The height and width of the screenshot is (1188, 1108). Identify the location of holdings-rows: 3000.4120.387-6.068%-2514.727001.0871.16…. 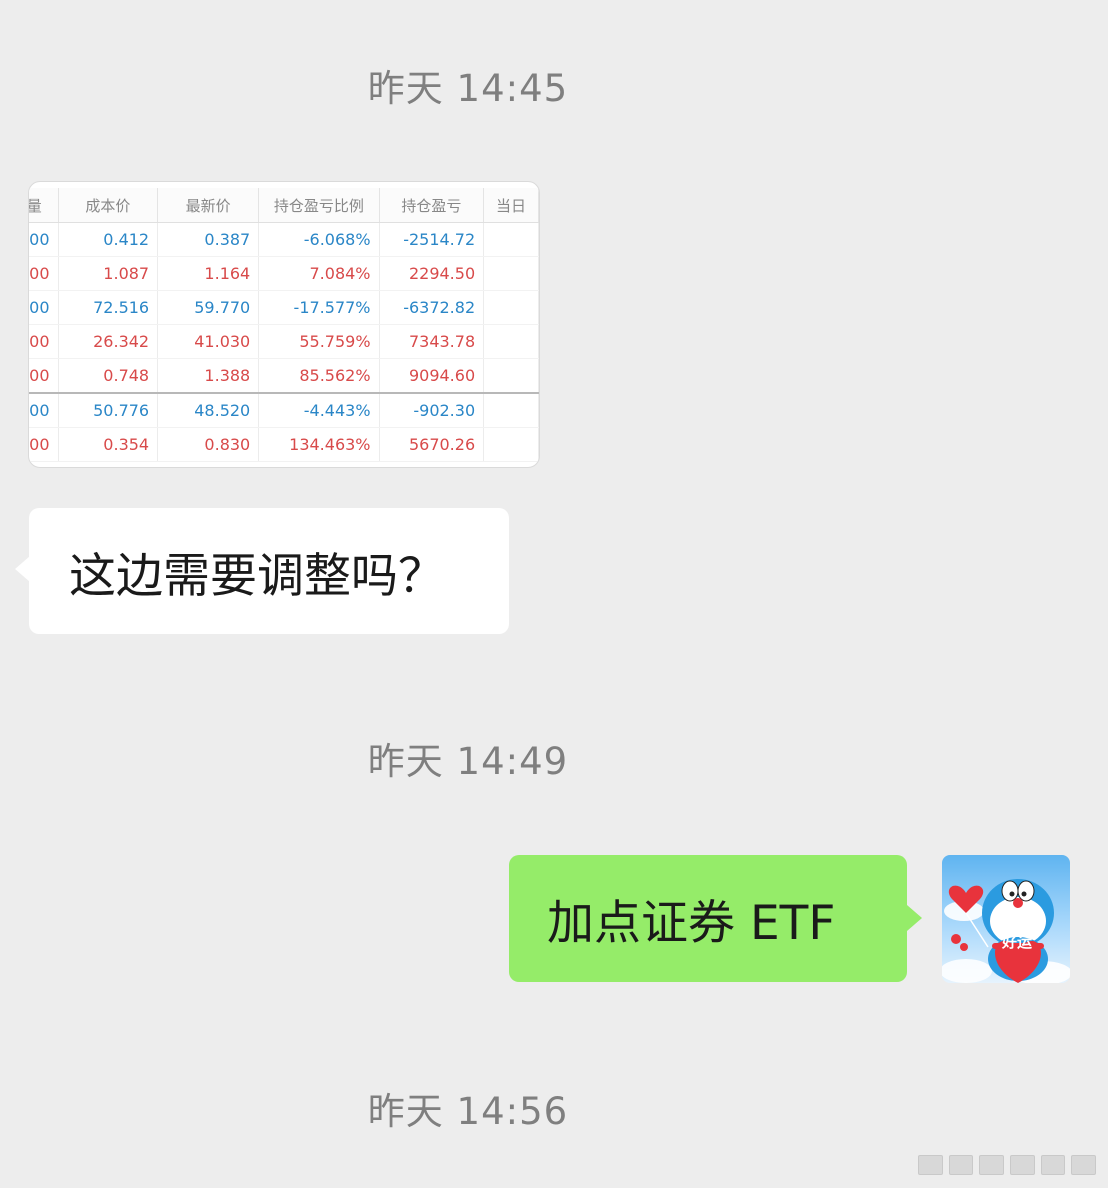
(284, 342).